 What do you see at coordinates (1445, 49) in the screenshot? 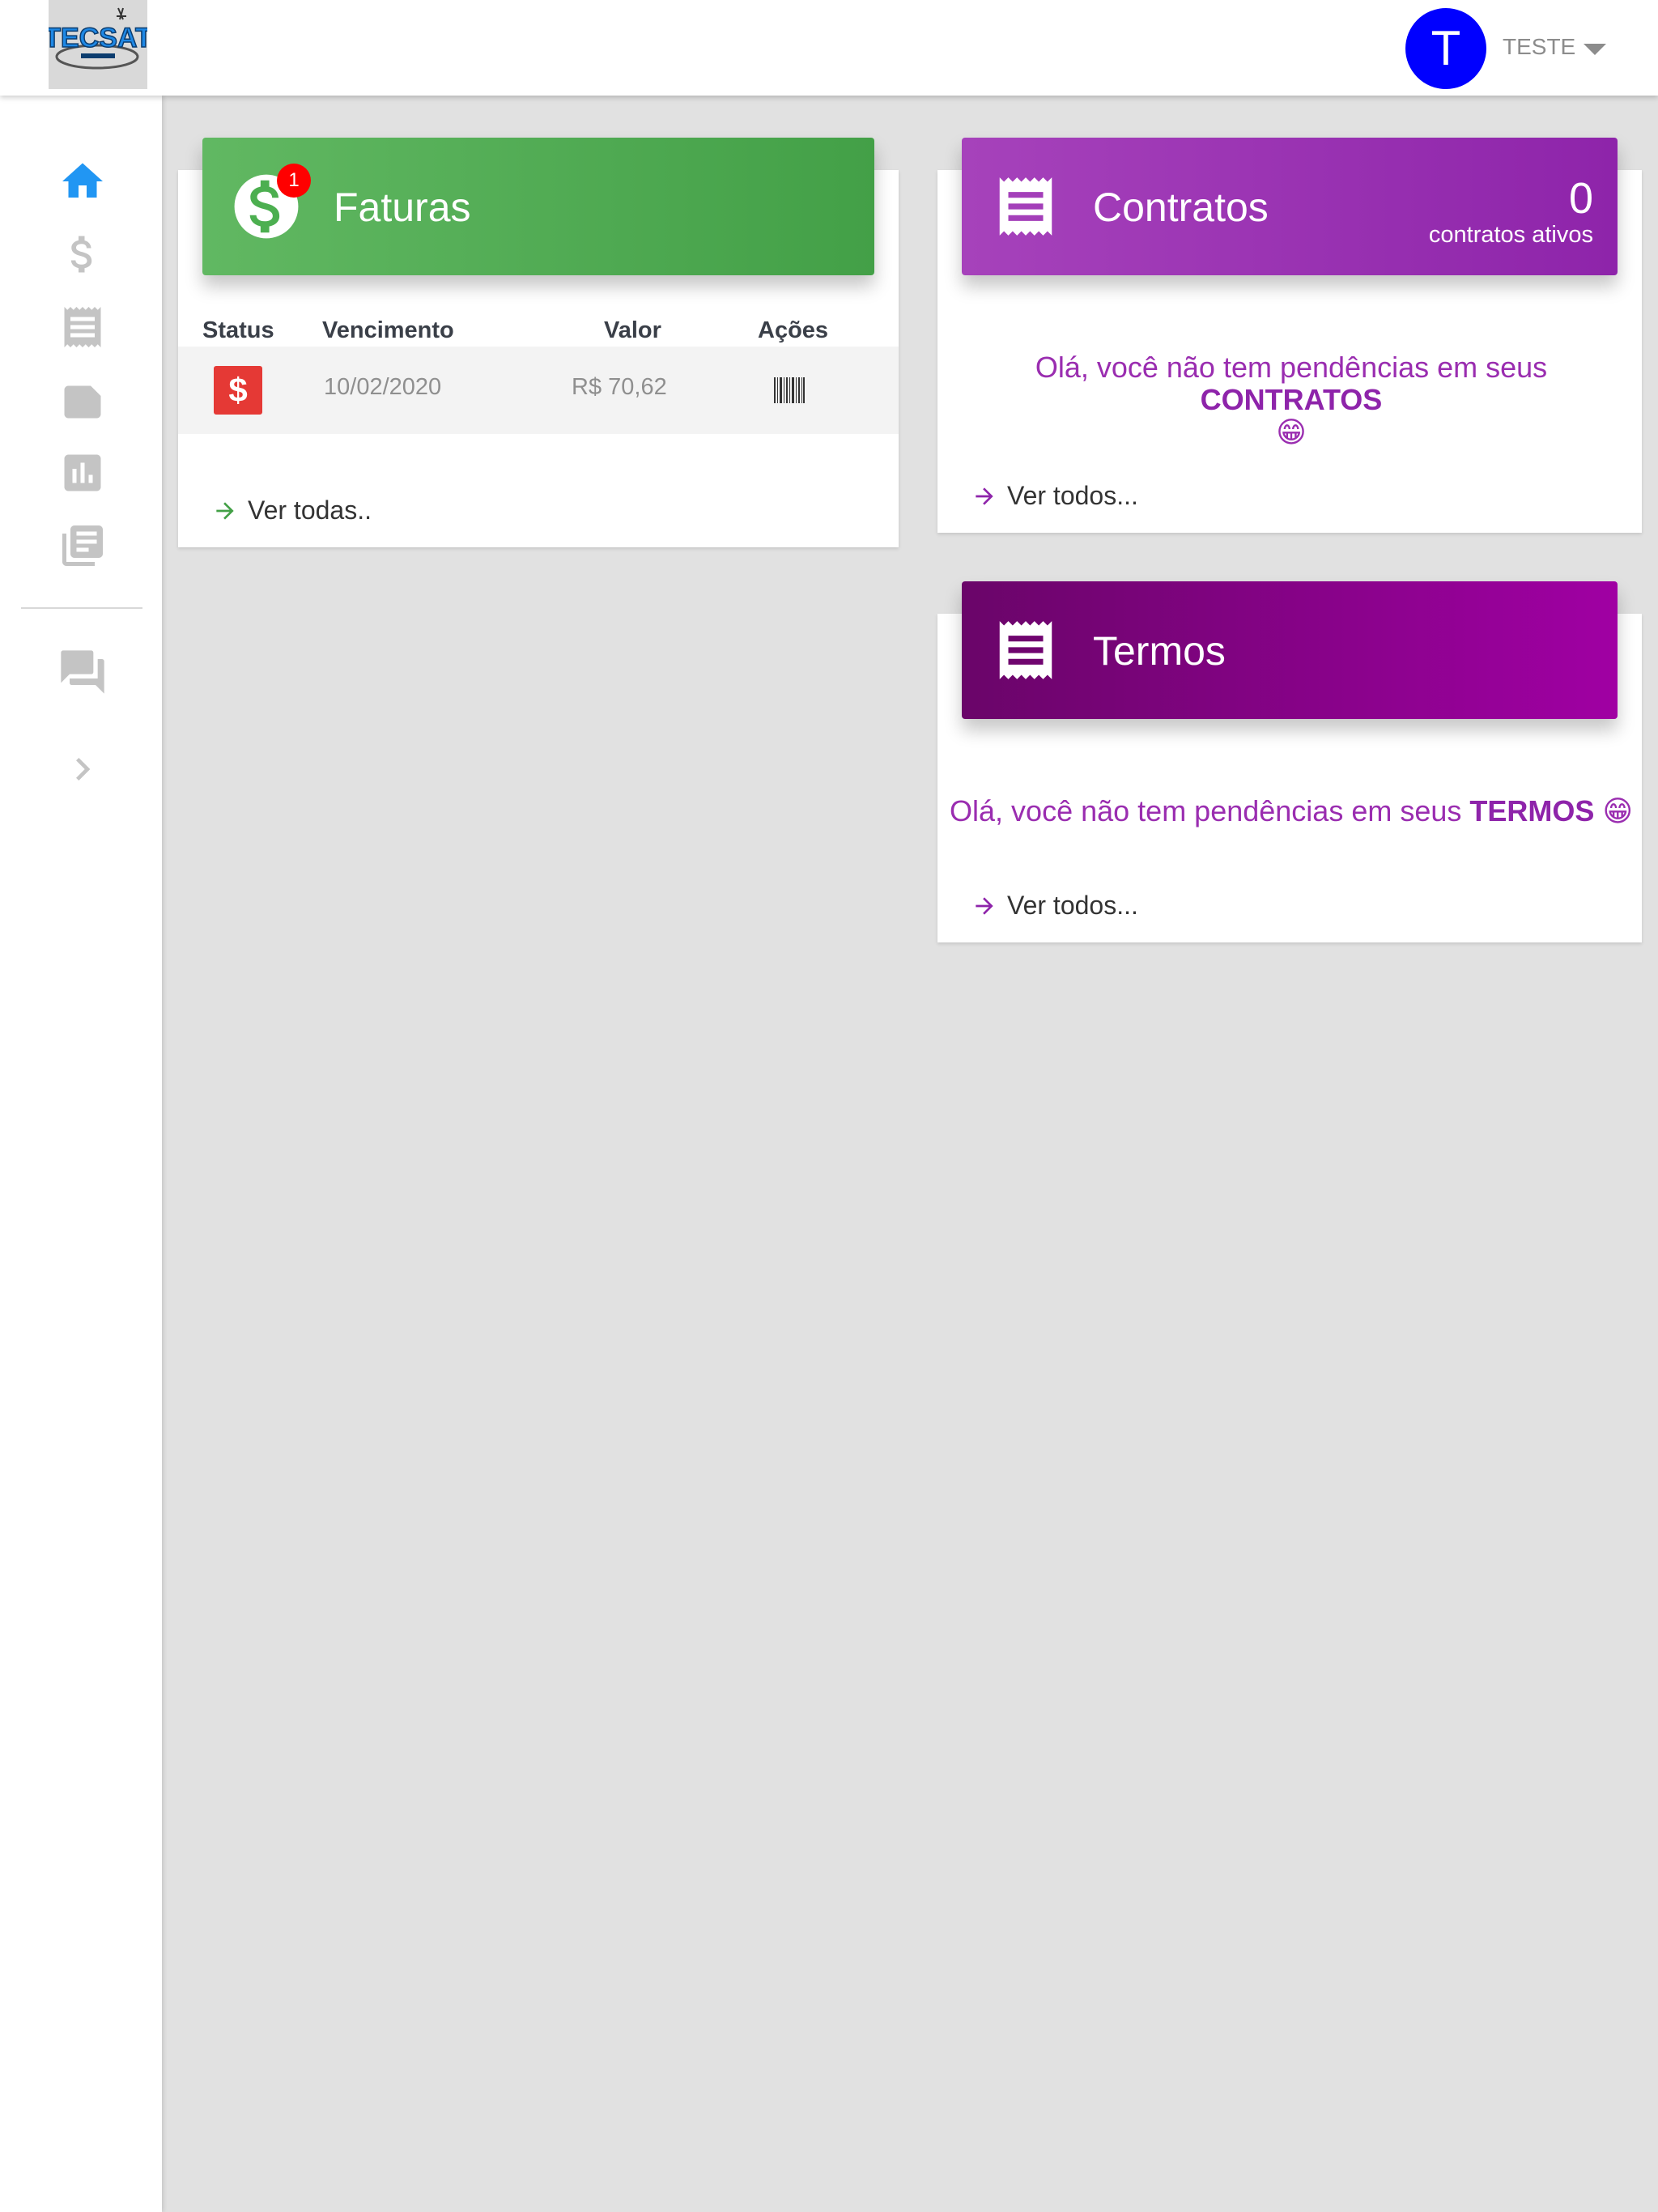
I see `user-avatar: T` at bounding box center [1445, 49].